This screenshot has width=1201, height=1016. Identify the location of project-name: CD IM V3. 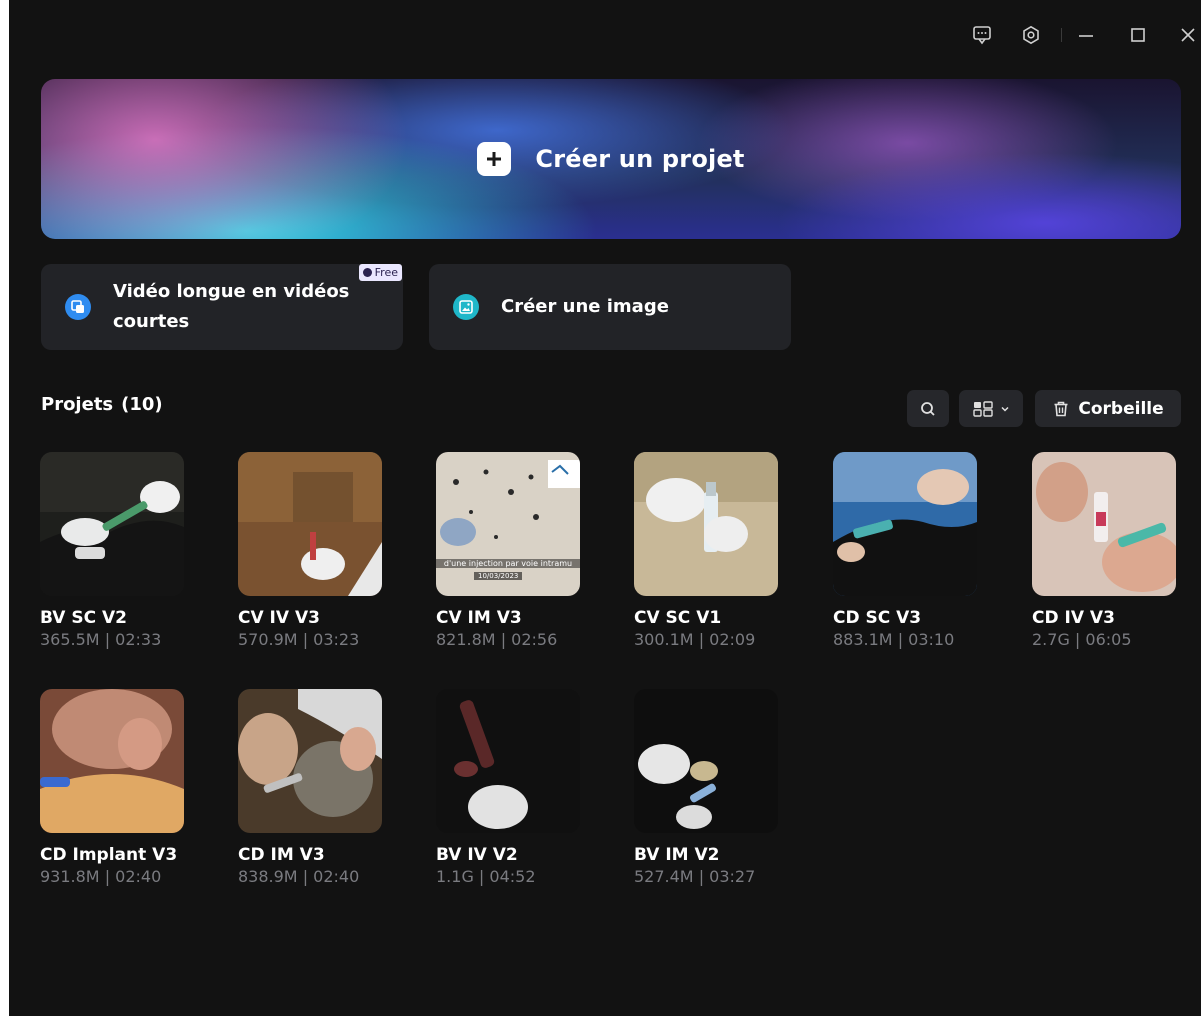
(281, 855).